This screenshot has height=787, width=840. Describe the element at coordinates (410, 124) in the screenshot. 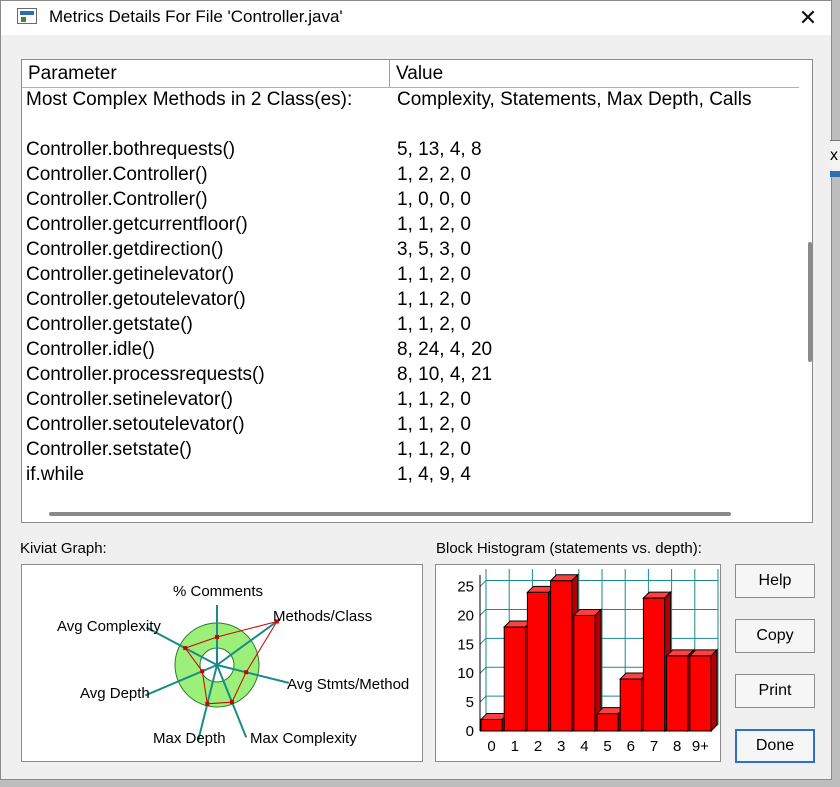

I see `table-row` at that location.